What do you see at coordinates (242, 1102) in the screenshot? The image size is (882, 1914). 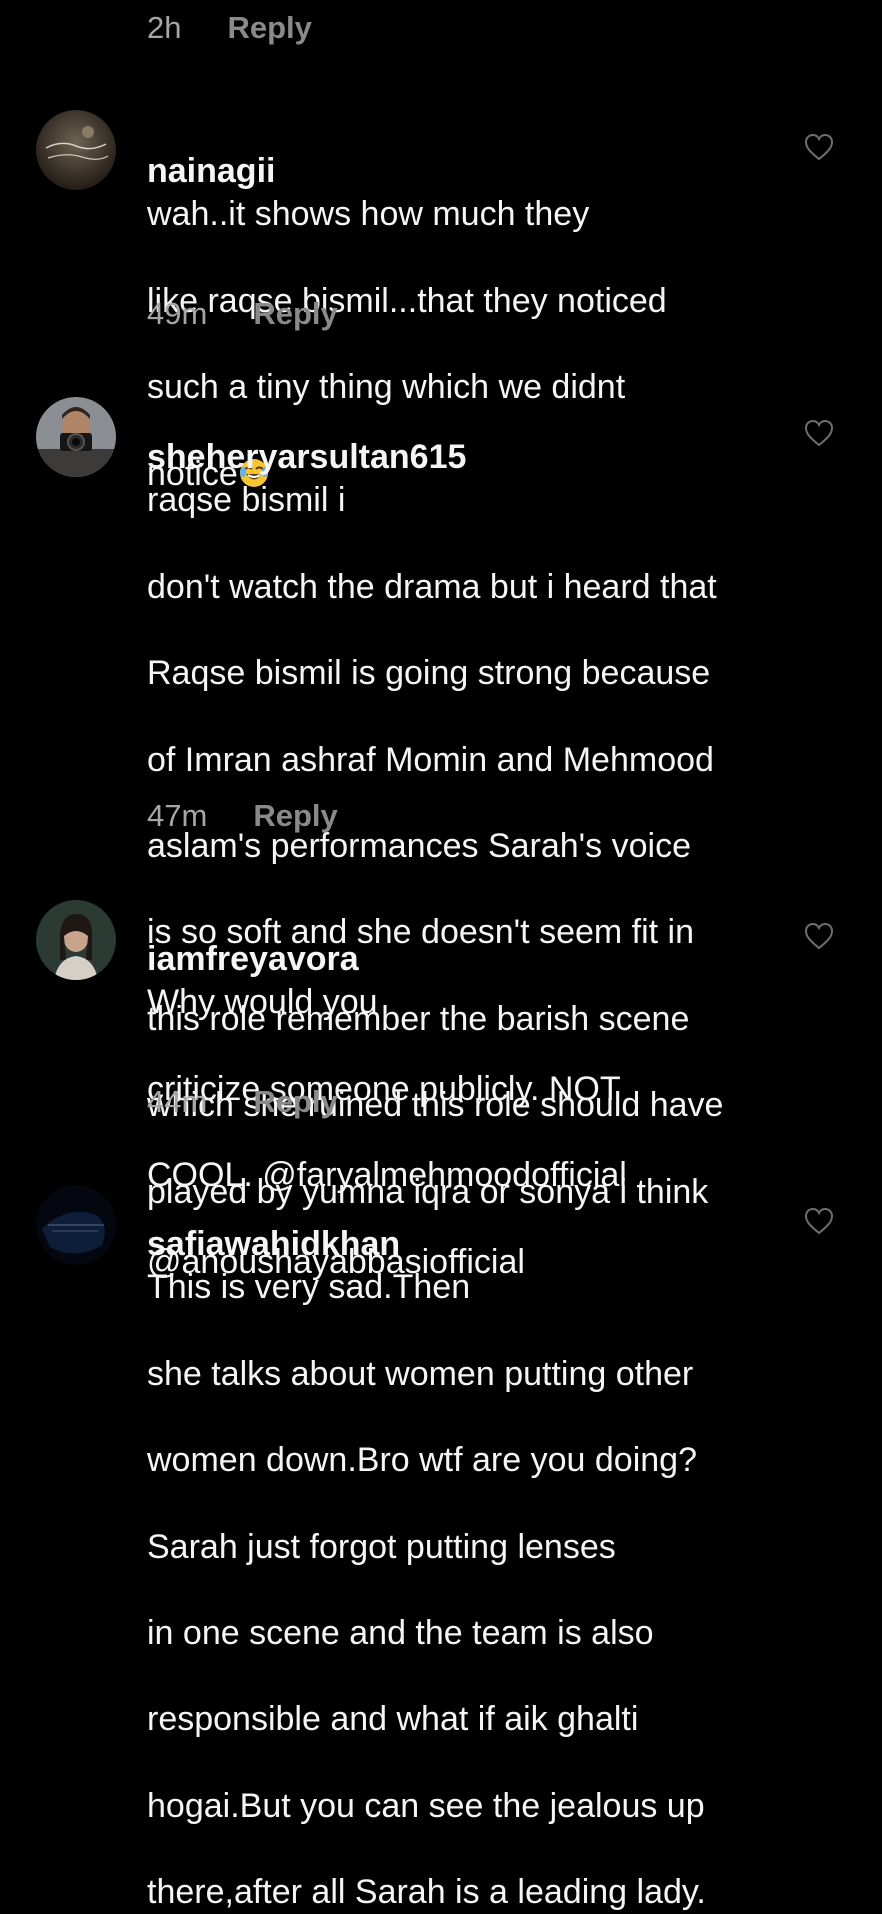 I see `comment-meta: 44m Reply` at bounding box center [242, 1102].